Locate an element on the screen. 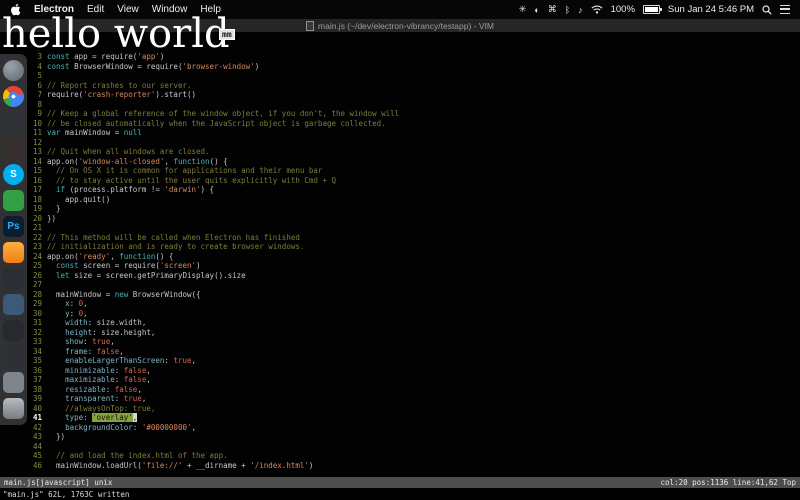  code-line-44: 44 is located at coordinates (414, 447).